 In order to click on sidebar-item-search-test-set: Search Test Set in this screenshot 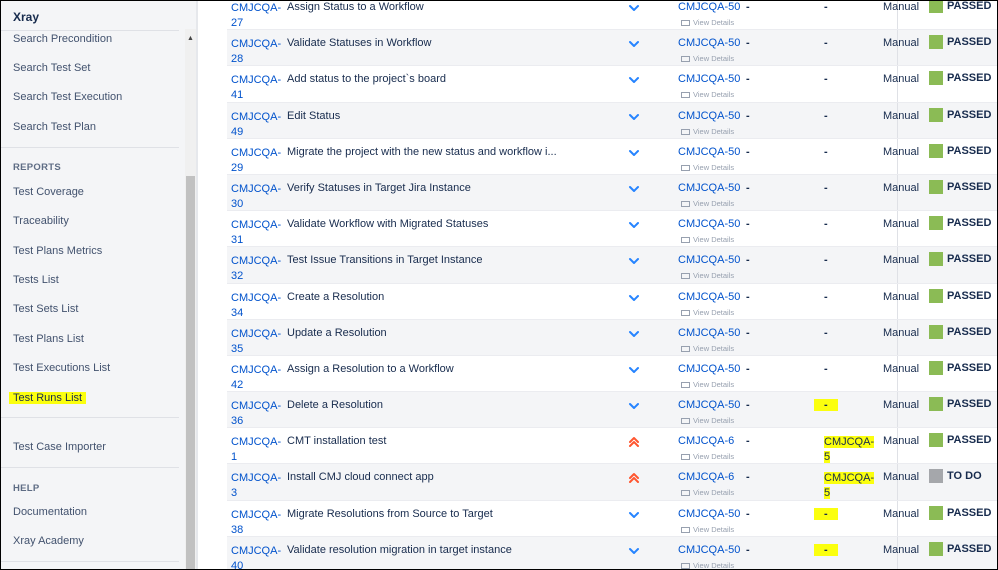, I will do `click(51, 68)`.